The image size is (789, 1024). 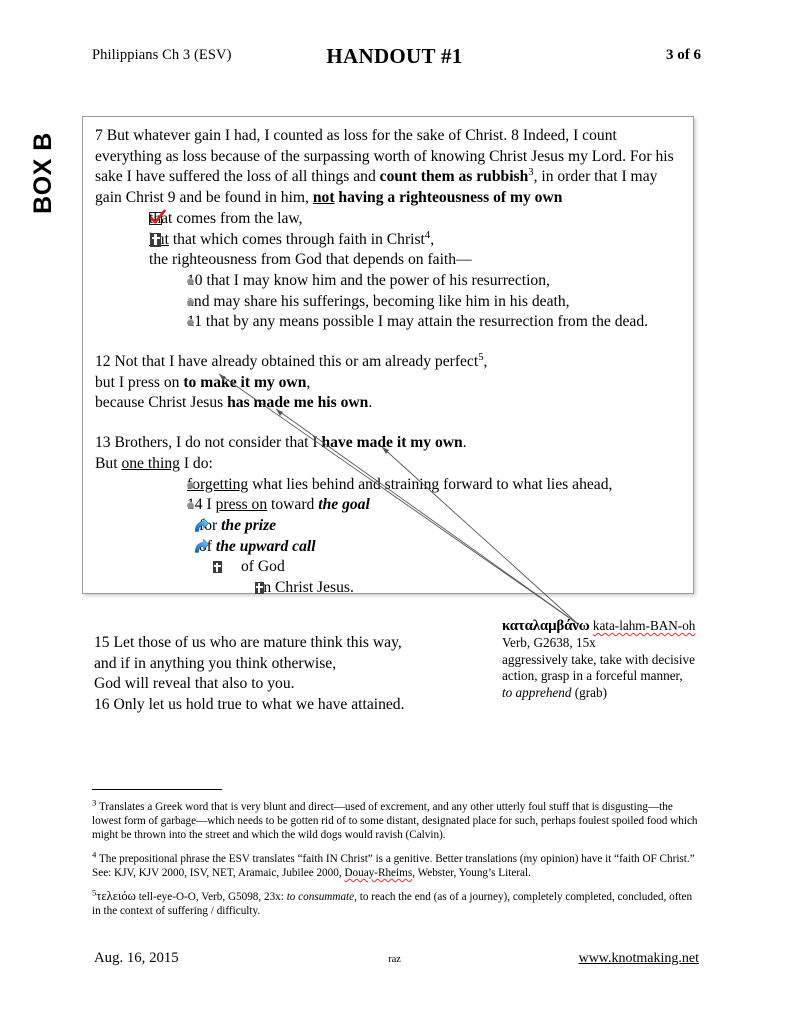 What do you see at coordinates (211, 897) in the screenshot?
I see `footnote-5-text-a: tell-eye-O-O, Verb, G5098, 23x:` at bounding box center [211, 897].